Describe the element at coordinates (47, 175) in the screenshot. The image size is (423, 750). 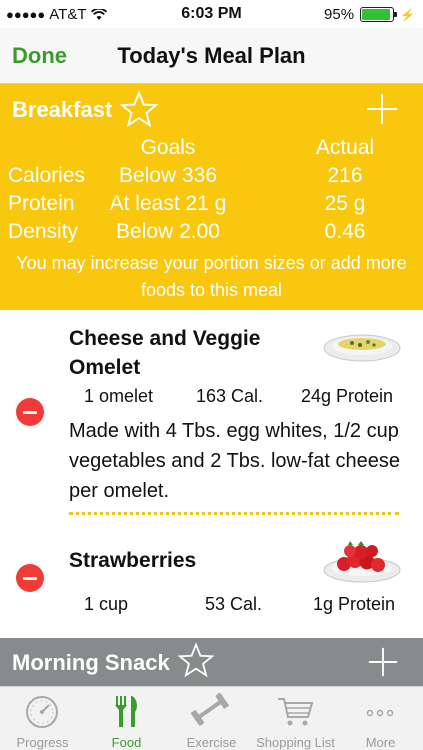
I see `row-label: Calories` at that location.